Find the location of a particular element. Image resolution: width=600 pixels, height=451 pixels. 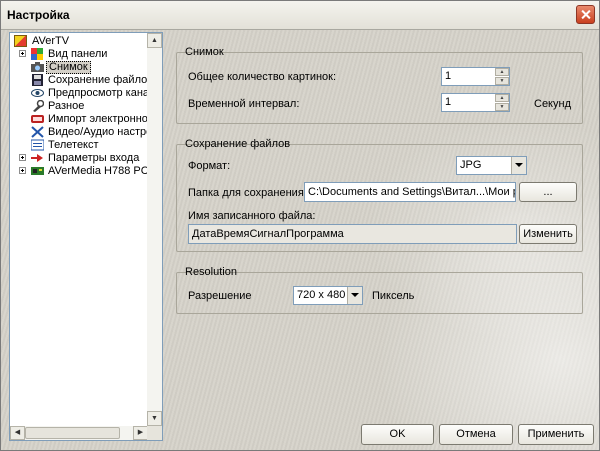

resolution-unit: Пиксель is located at coordinates (393, 296).